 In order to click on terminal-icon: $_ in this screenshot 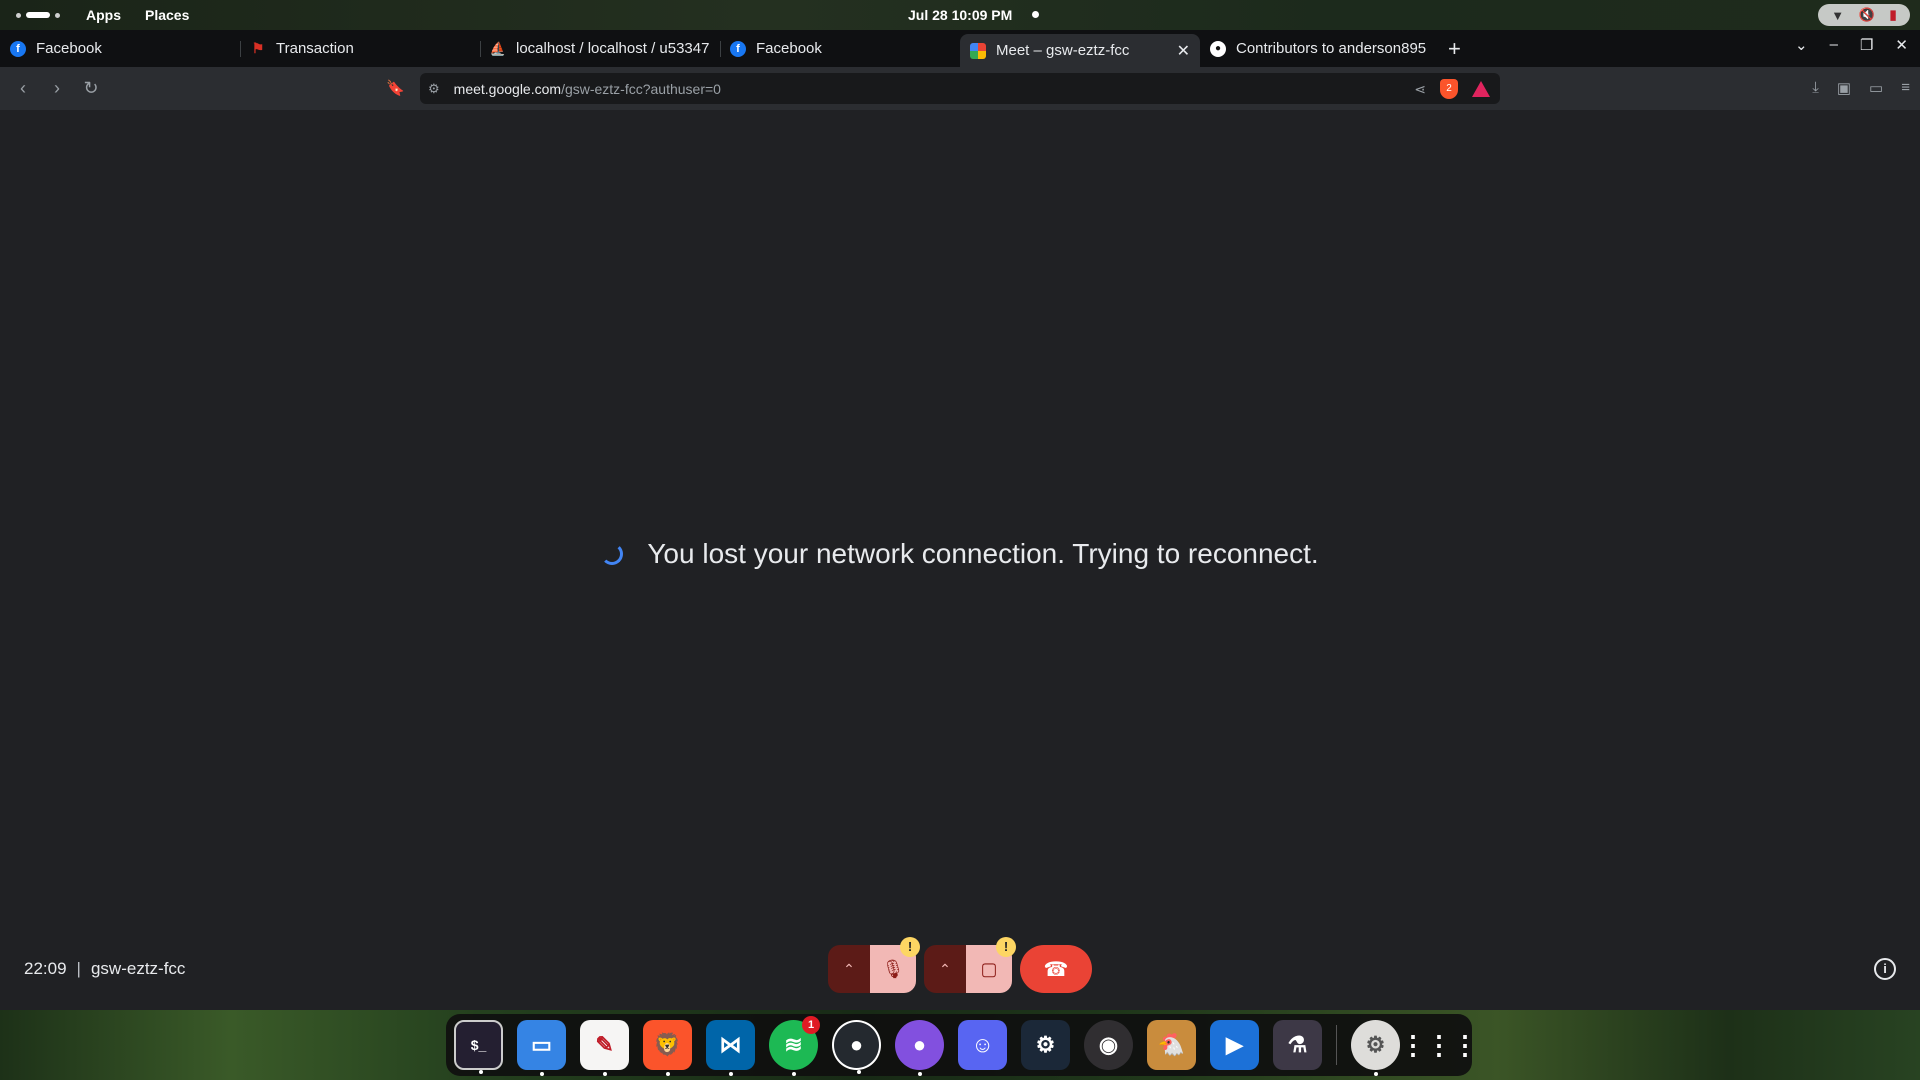, I will do `click(478, 1045)`.